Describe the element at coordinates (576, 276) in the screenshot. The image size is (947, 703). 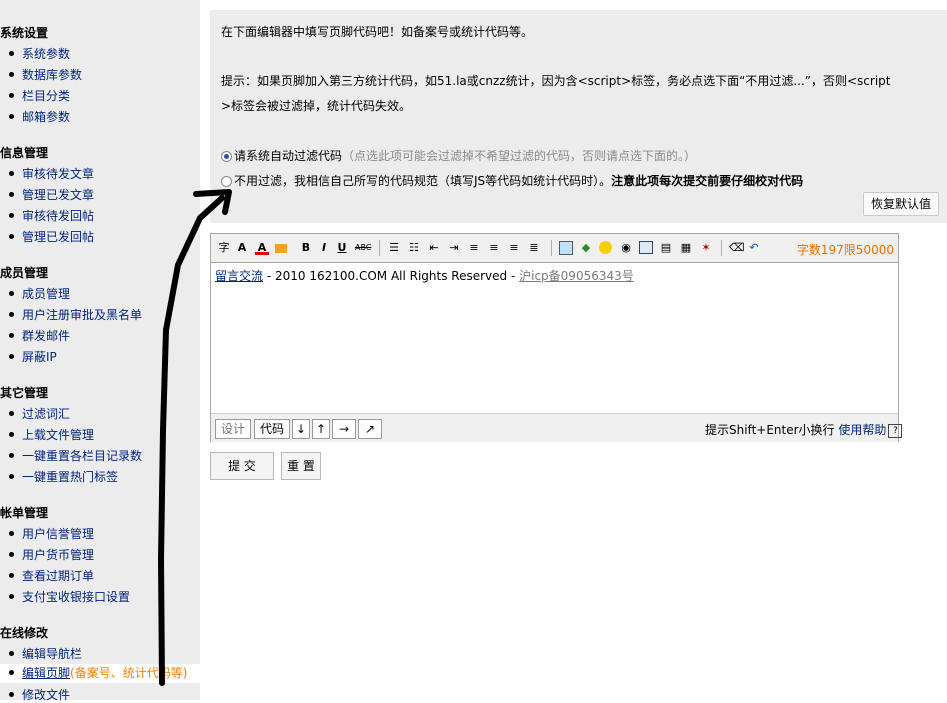
I see `footer-link-icp: 沪icp备09056343号` at that location.